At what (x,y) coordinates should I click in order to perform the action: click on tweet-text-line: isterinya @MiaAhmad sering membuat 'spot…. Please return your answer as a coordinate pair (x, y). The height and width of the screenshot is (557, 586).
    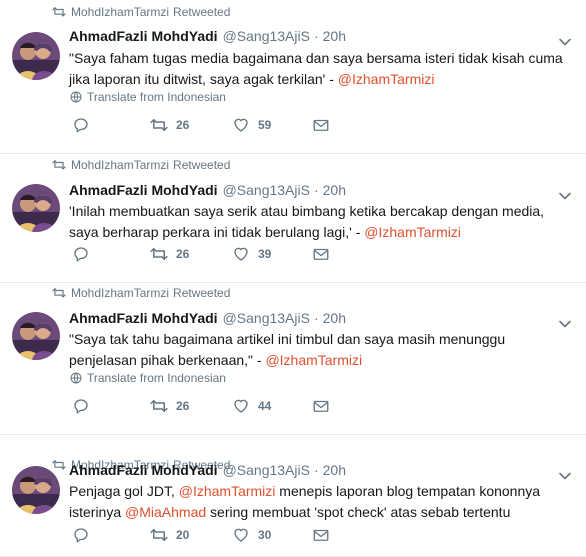
    Looking at the image, I should click on (321, 512).